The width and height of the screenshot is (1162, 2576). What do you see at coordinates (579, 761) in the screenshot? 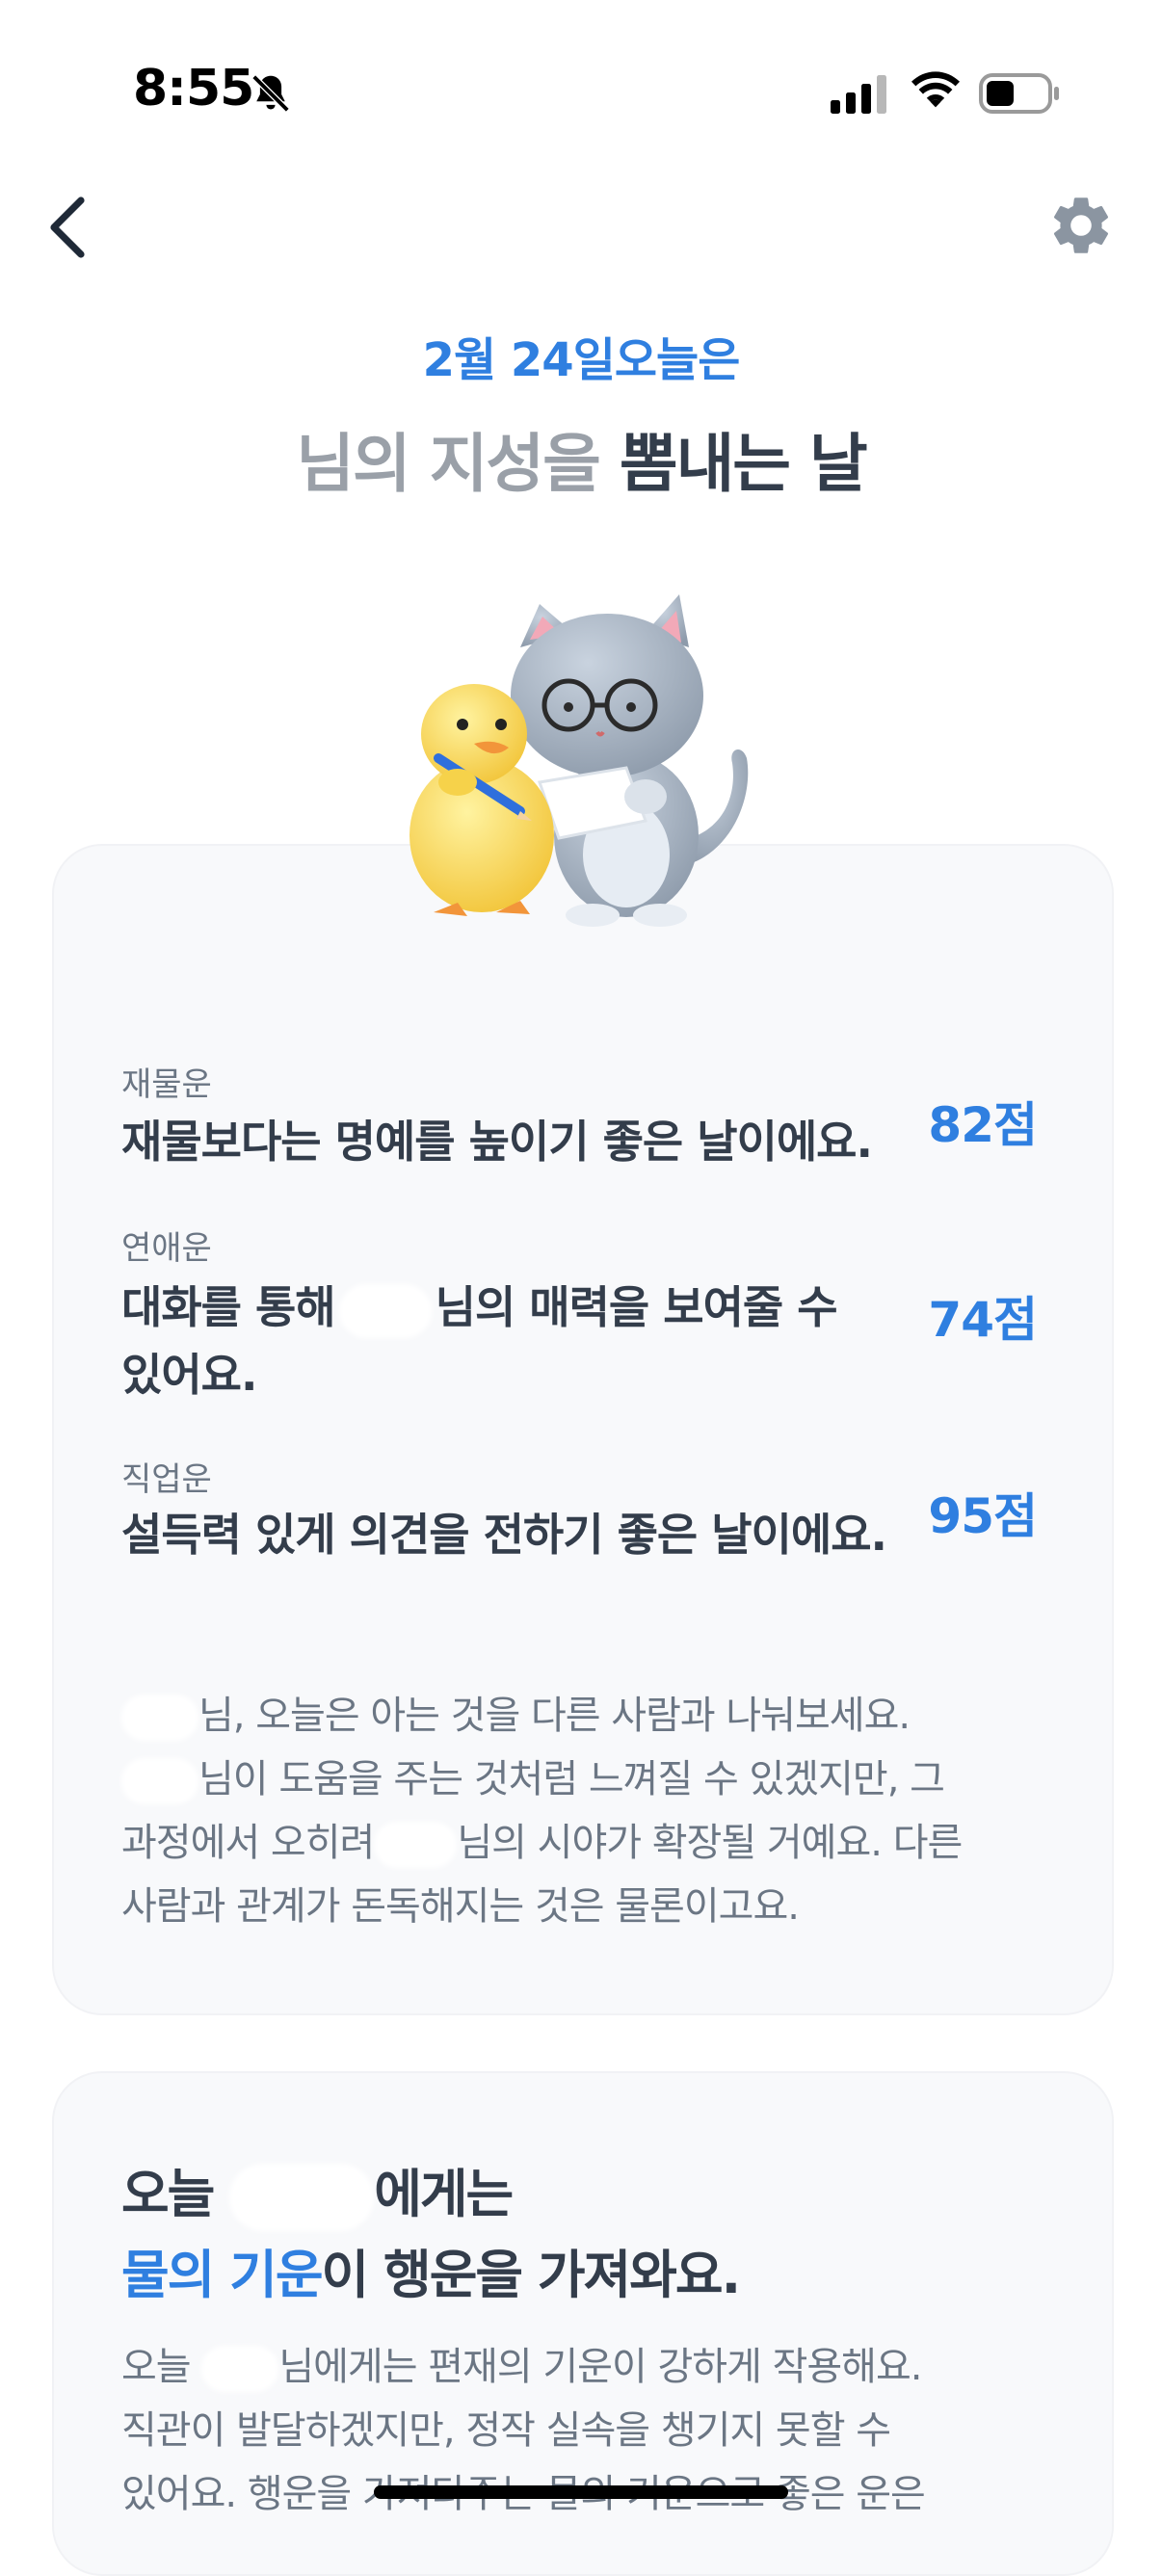
I see `mascot-illustration` at bounding box center [579, 761].